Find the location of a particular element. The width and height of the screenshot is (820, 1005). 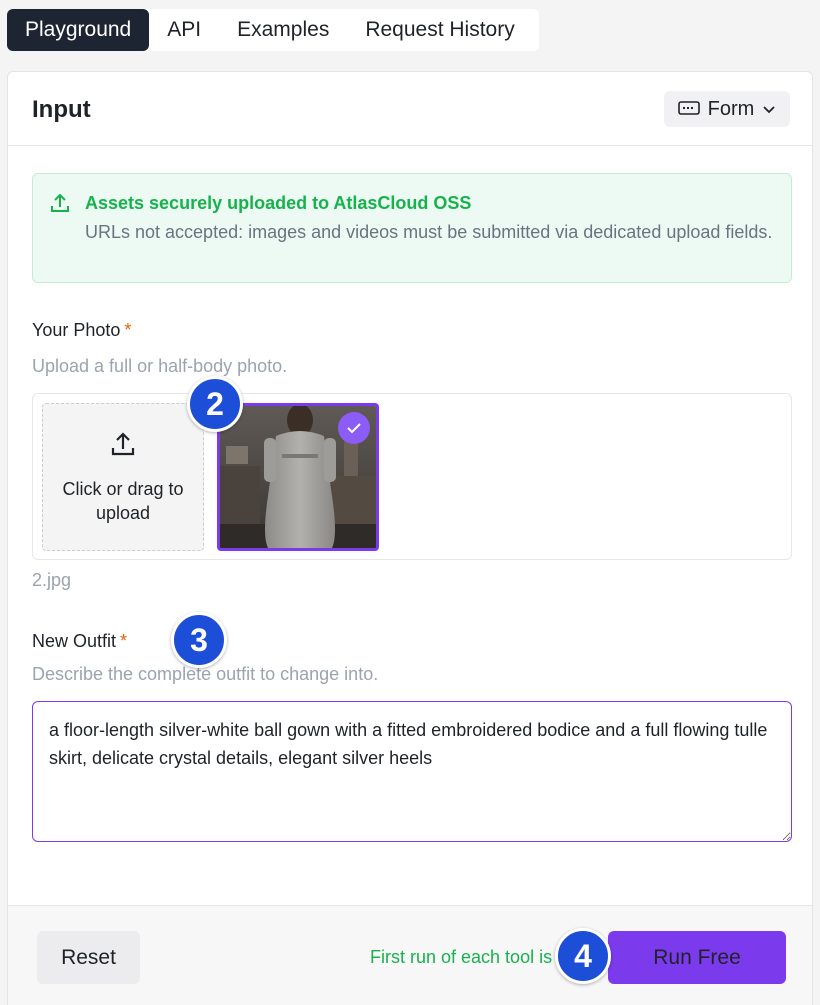

dropzone-label: Click or drag to upload is located at coordinates (123, 500).